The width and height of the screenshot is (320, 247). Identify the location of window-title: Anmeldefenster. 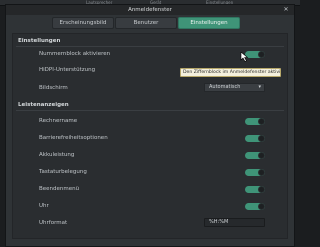
(150, 10).